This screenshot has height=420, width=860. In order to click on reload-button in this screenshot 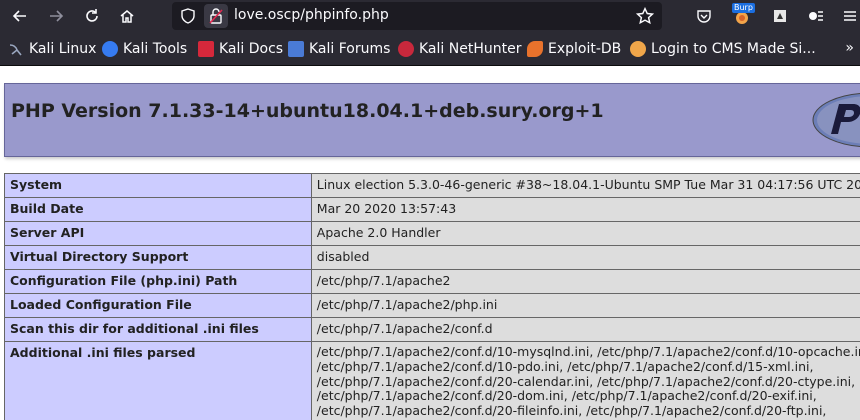, I will do `click(92, 16)`.